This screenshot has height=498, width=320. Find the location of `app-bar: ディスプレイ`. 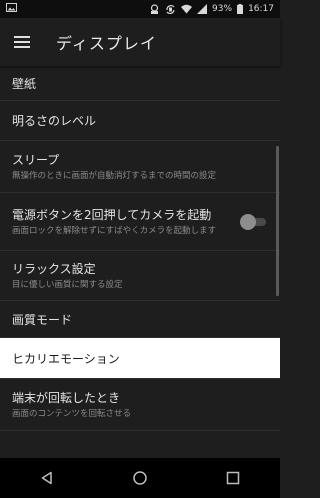

app-bar: ディスプレイ is located at coordinates (140, 42).